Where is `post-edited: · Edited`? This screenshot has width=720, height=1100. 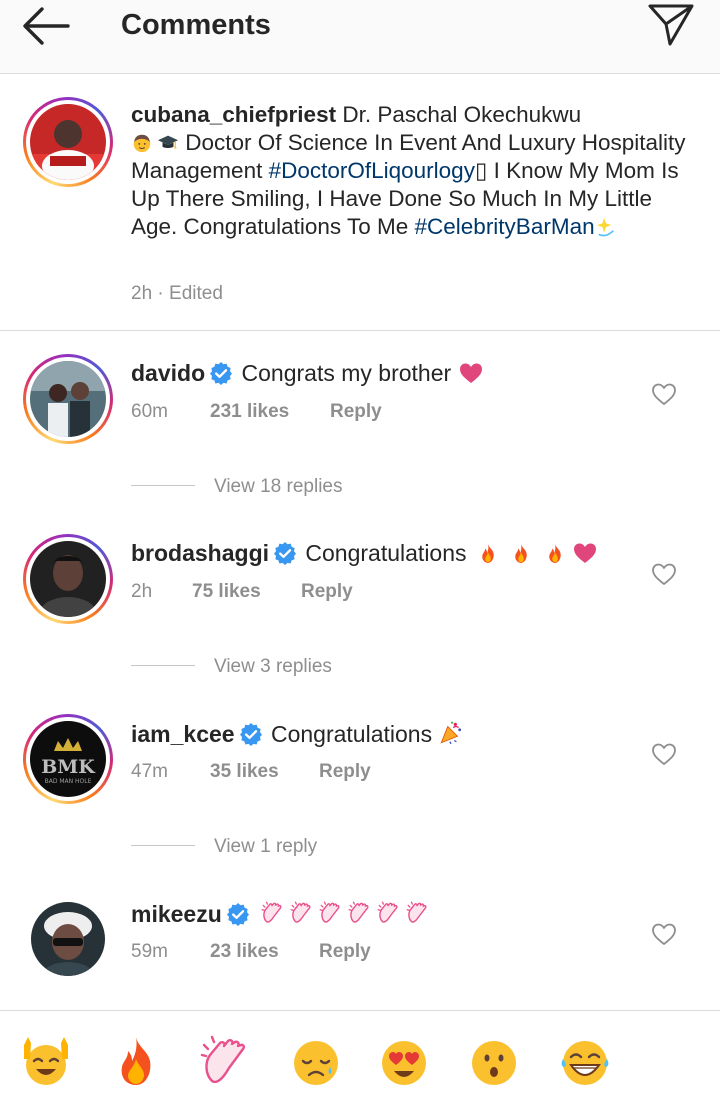
post-edited: · Edited is located at coordinates (190, 293).